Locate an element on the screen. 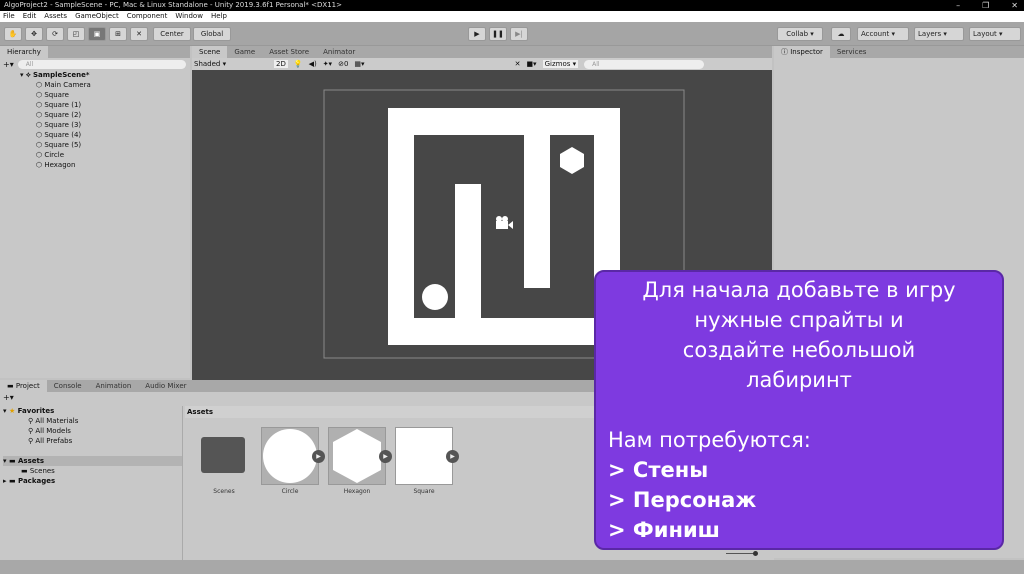 The image size is (1024, 574). play-button: ▶ is located at coordinates (477, 34).